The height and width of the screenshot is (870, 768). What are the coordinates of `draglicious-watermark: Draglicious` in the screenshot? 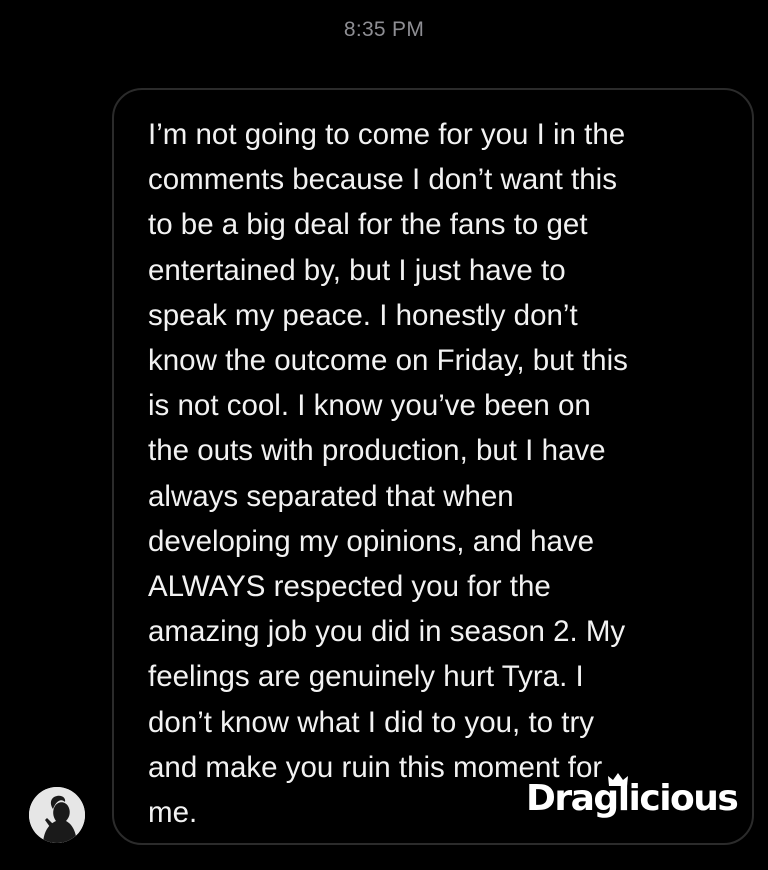 It's located at (632, 805).